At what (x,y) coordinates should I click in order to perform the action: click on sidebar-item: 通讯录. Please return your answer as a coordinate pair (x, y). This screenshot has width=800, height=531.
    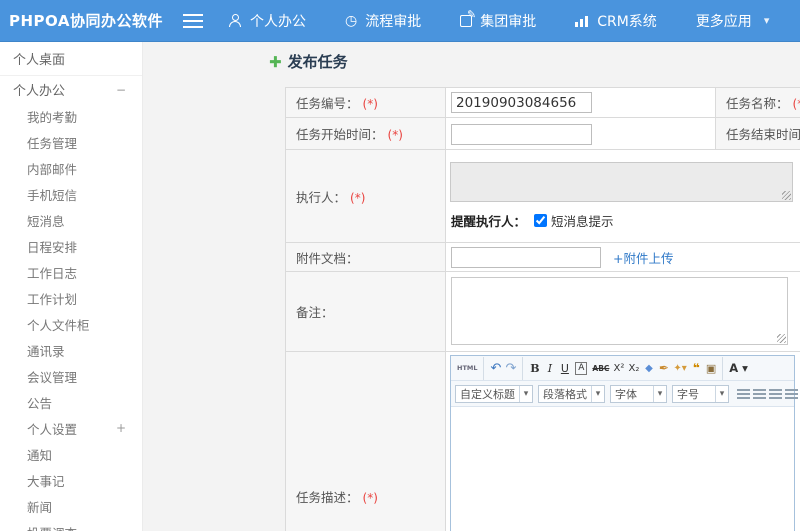
    Looking at the image, I should click on (71, 350).